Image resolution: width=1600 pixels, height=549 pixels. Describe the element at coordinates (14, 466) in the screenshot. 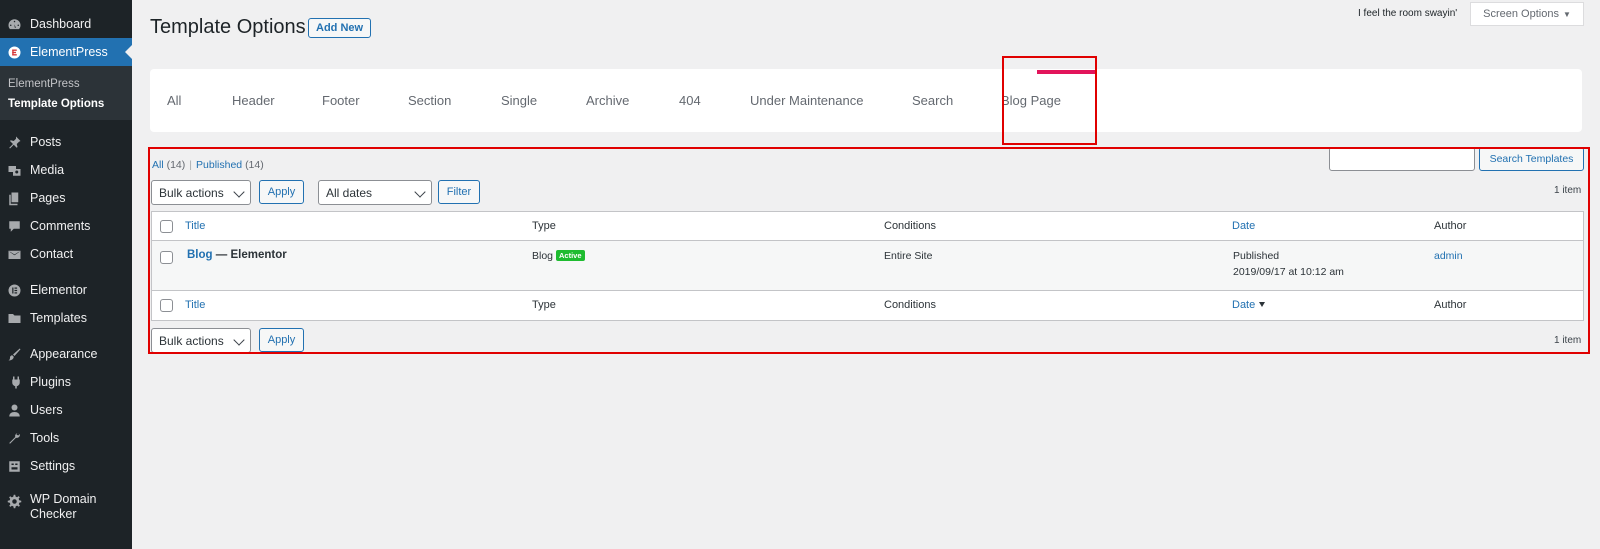

I see `settings-icon` at that location.